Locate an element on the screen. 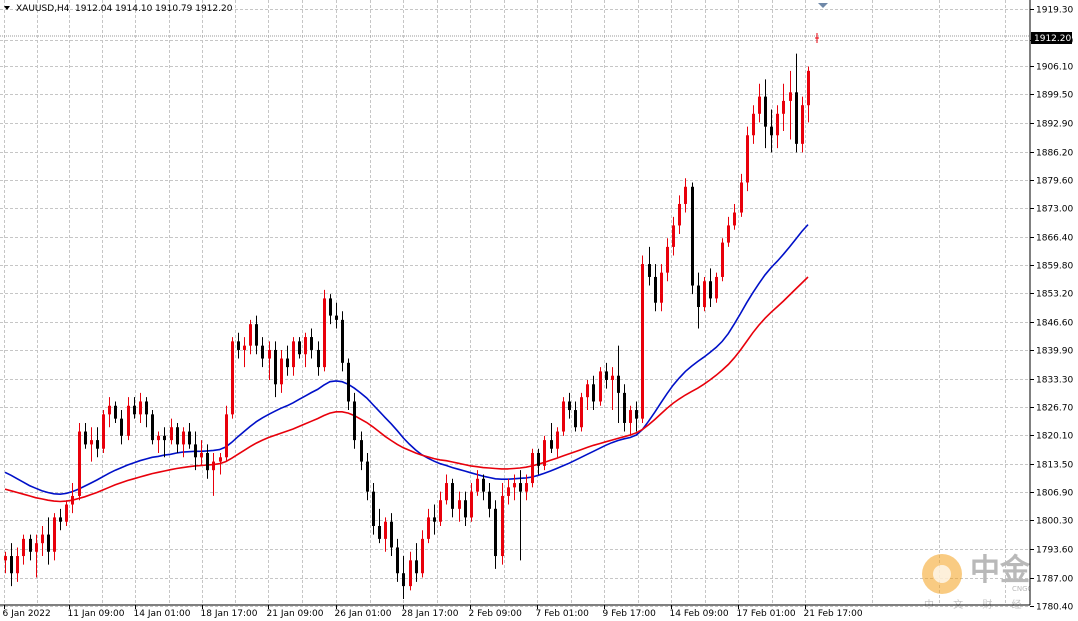 The height and width of the screenshot is (621, 1078). time-tick-label: 11 Jan 09:00 is located at coordinates (96, 614).